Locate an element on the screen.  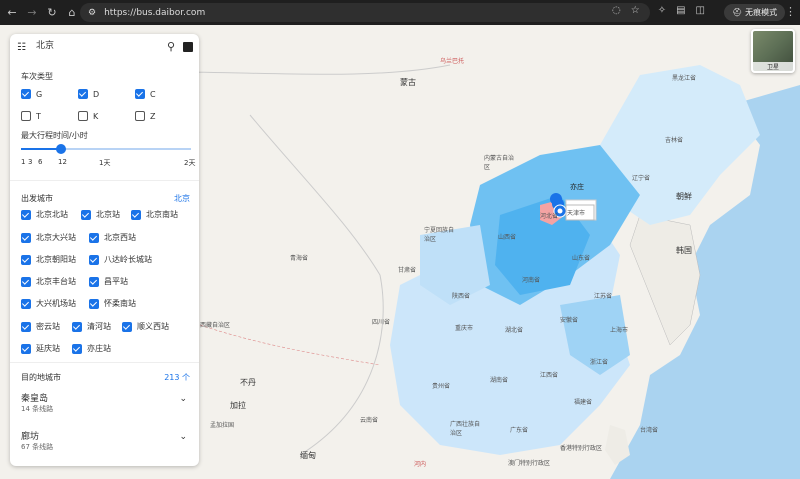
map-label: 天津市 is located at coordinates (576, 213).